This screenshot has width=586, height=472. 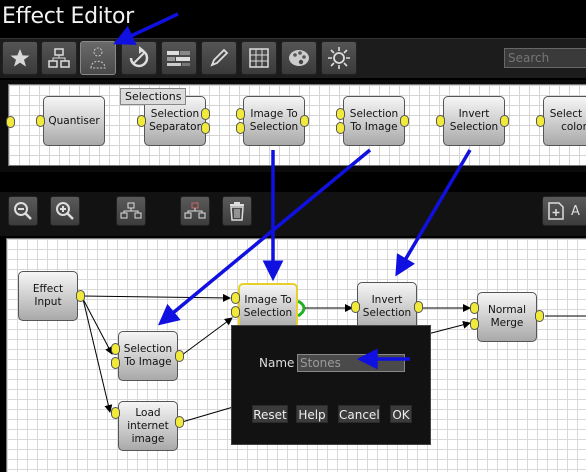 I want to click on brightness-icon, so click(x=339, y=58).